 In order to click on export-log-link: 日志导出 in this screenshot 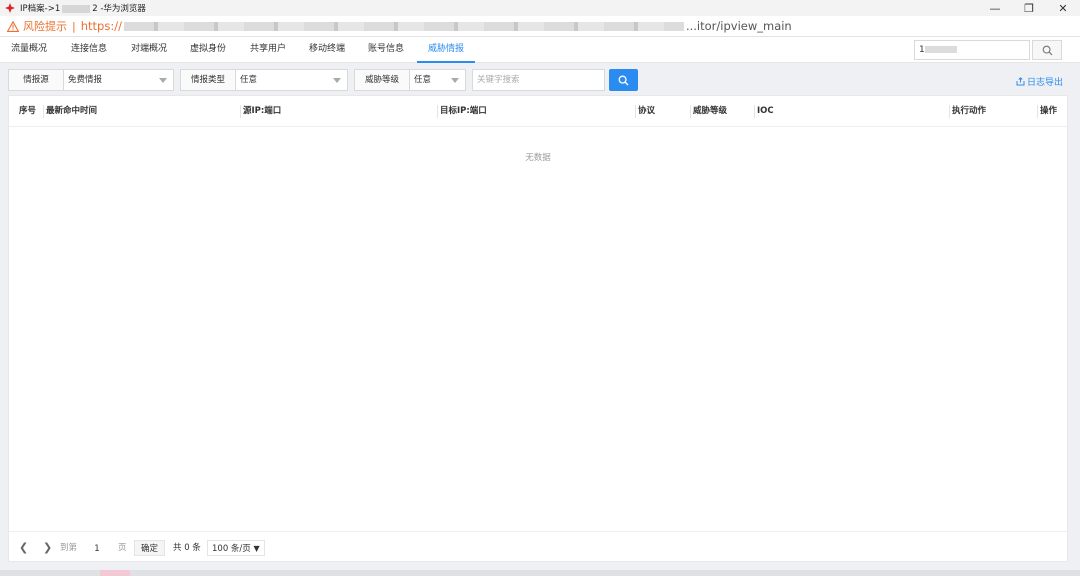, I will do `click(1039, 81)`.